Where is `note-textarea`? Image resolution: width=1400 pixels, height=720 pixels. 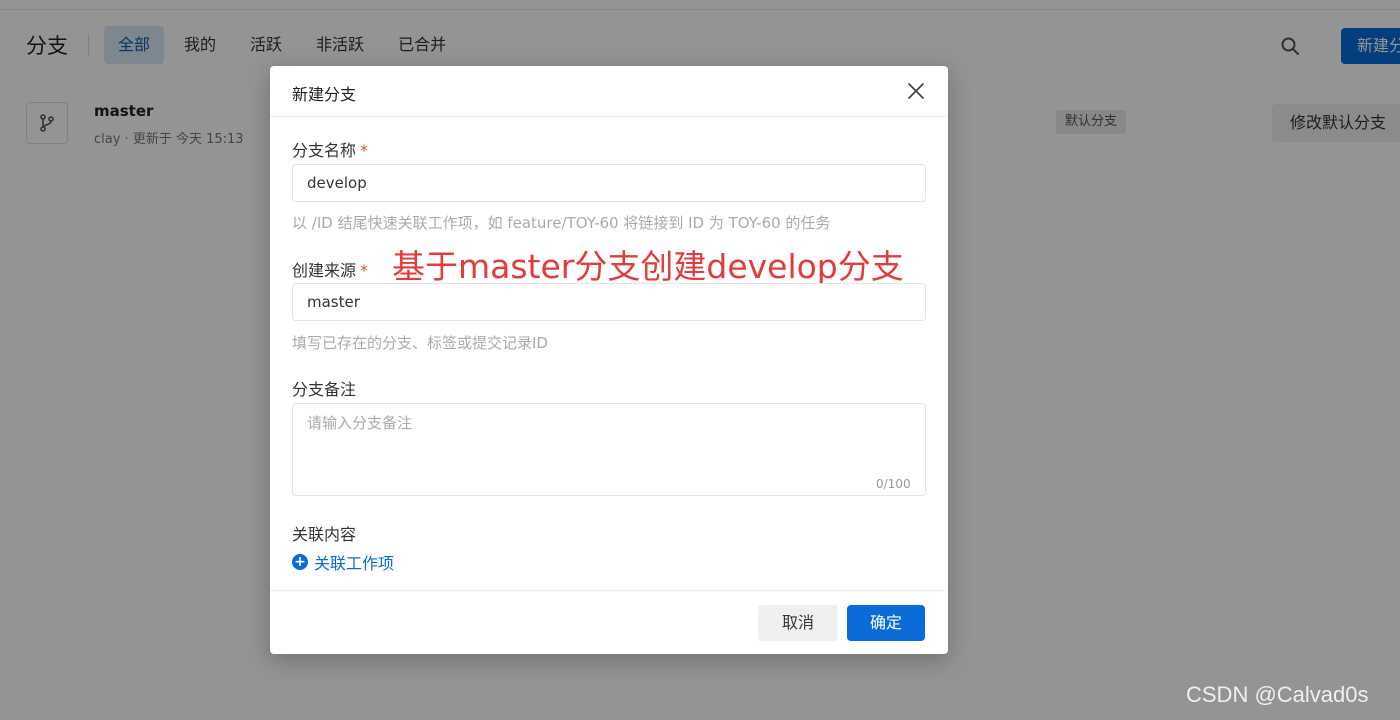 note-textarea is located at coordinates (609, 449).